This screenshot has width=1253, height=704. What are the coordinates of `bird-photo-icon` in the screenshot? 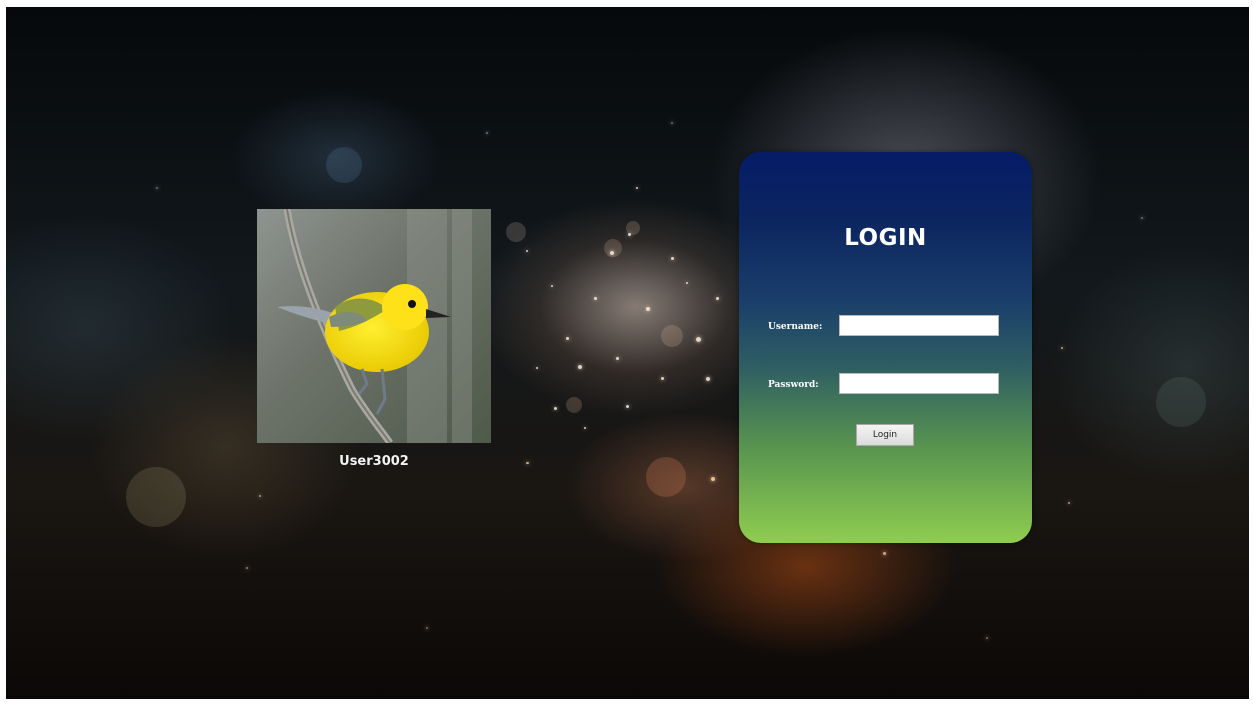 It's located at (374, 326).